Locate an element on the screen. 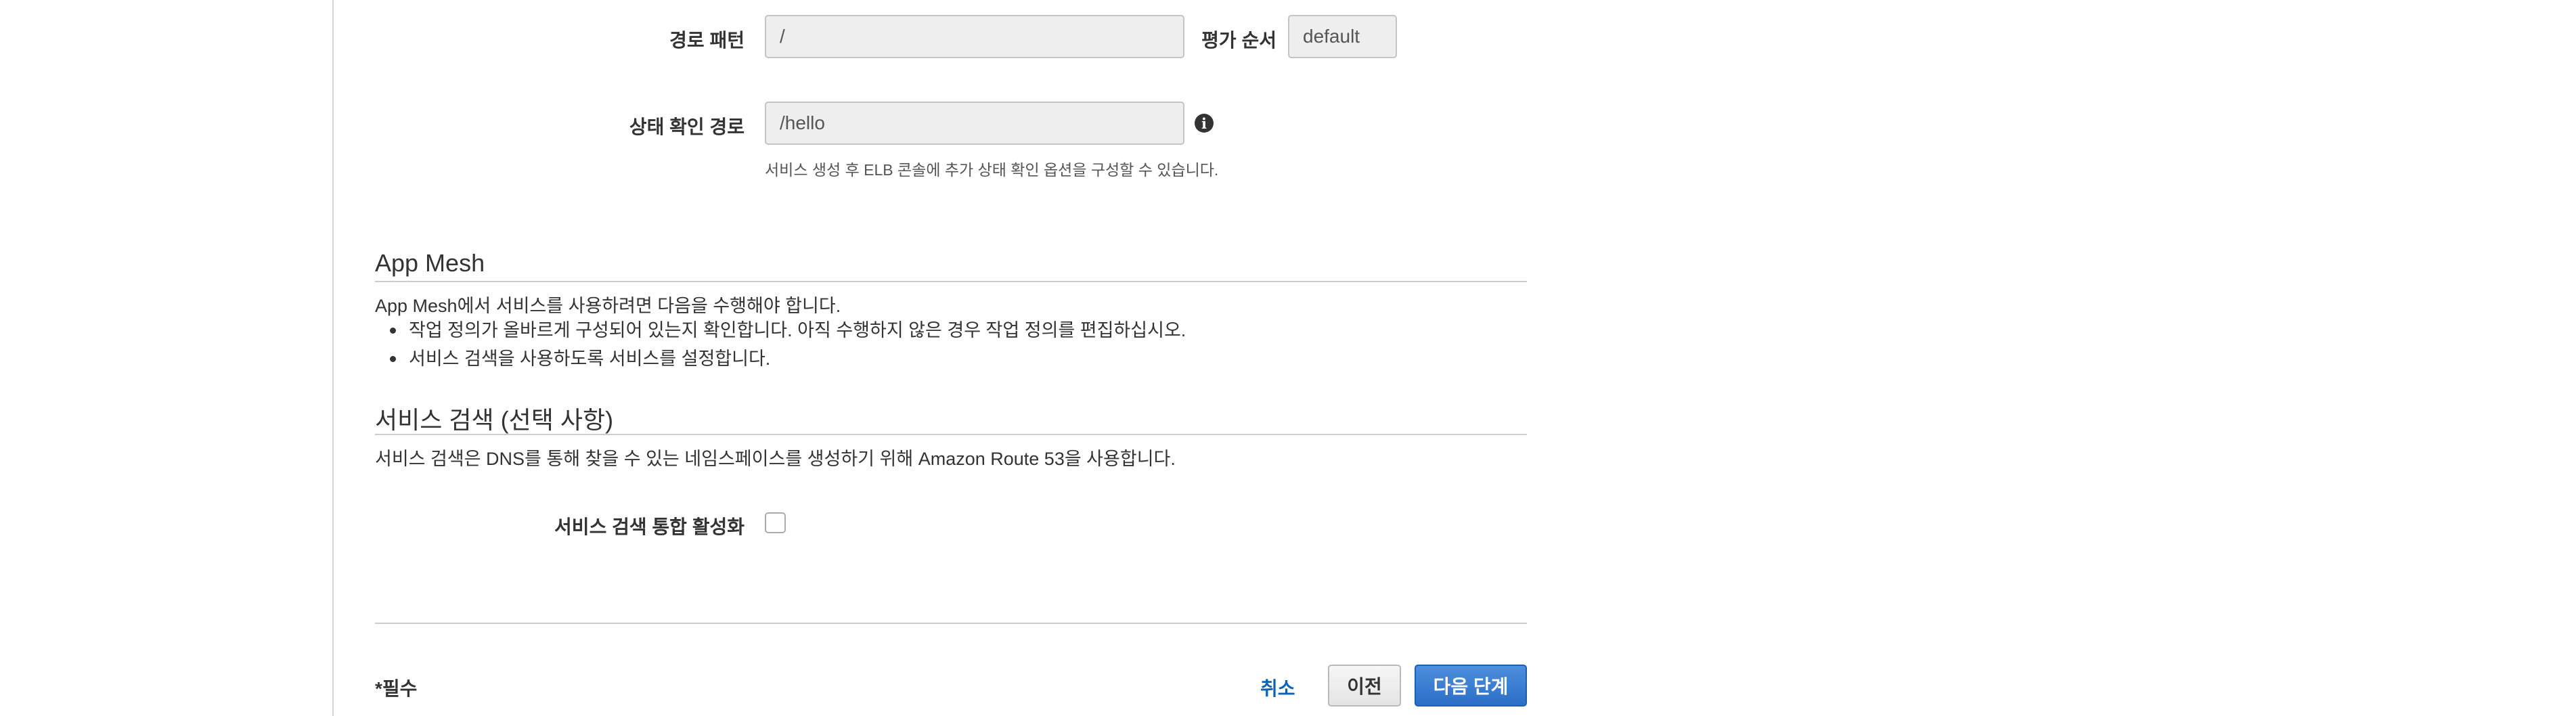  required-note: *필수 is located at coordinates (396, 688).